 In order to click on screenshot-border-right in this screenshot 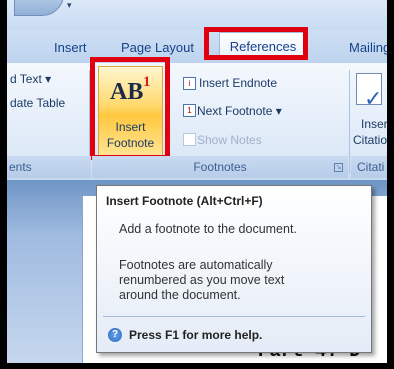, I will do `click(390, 184)`.